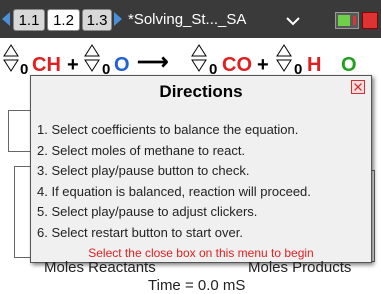 The image size is (381, 294). What do you see at coordinates (100, 267) in the screenshot?
I see `moles-reactants-label: Moles Reactants` at bounding box center [100, 267].